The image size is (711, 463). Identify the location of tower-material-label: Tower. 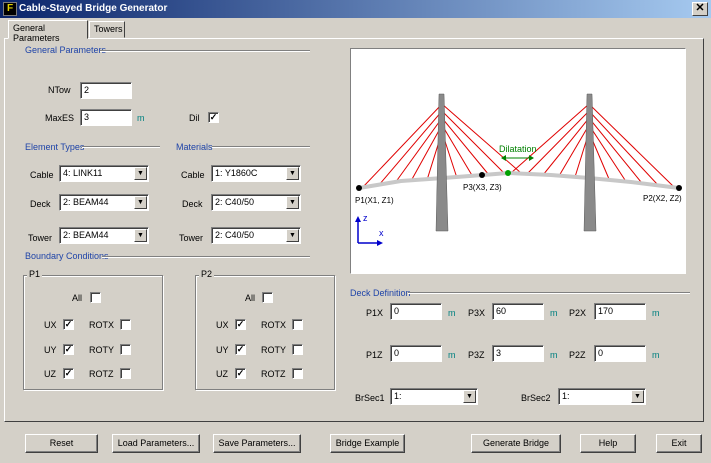
(191, 238).